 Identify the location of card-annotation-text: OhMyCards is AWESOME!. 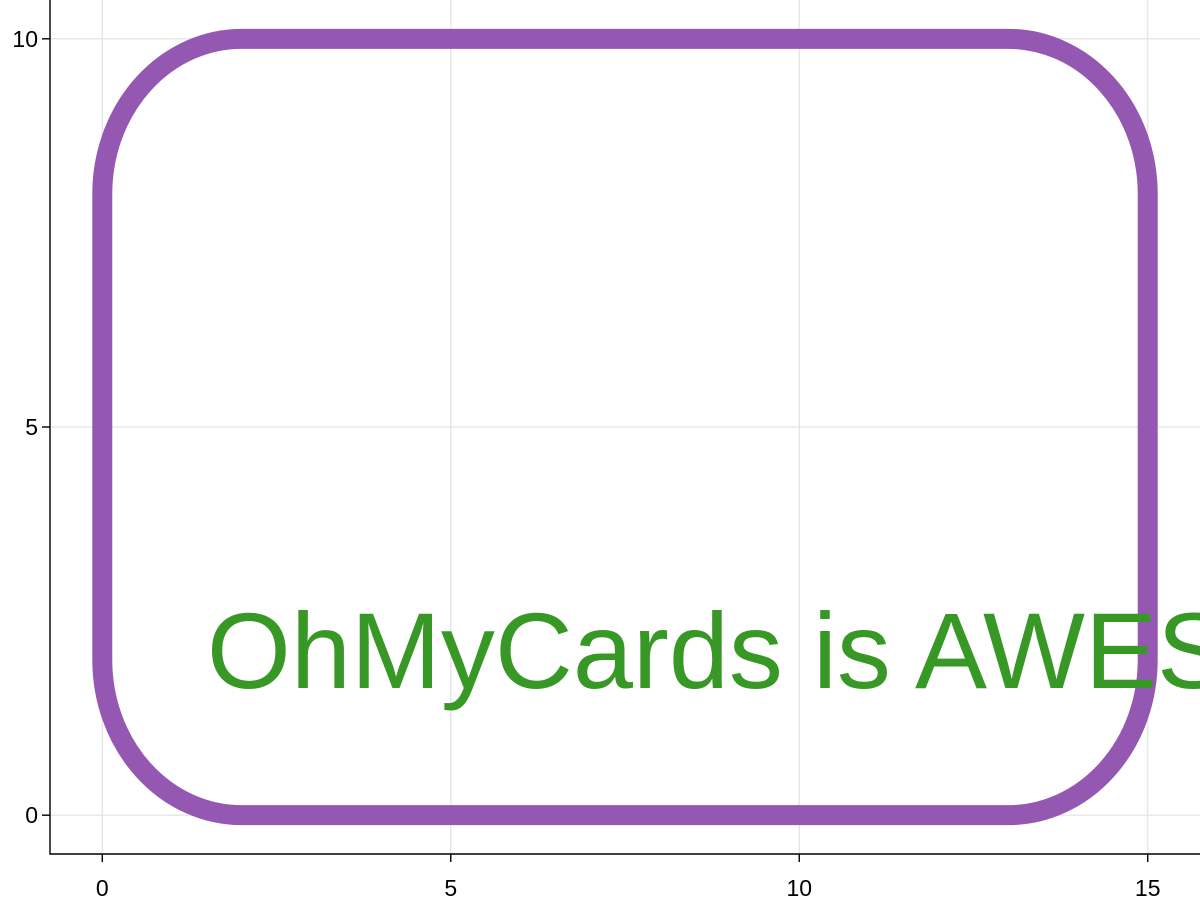
(703, 650).